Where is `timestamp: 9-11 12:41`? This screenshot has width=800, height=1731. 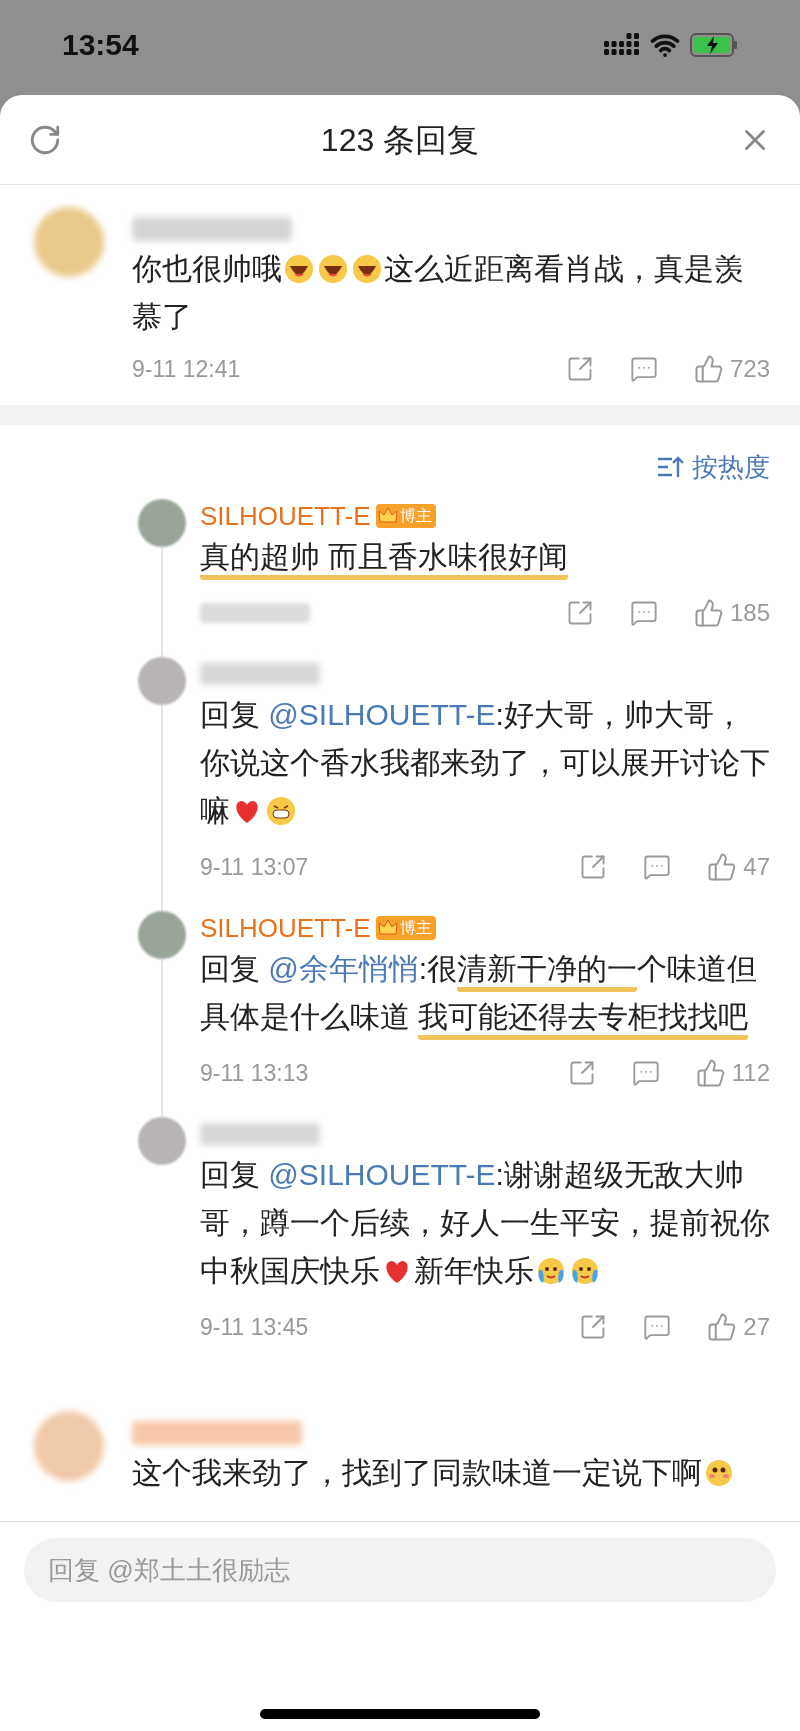 timestamp: 9-11 12:41 is located at coordinates (186, 369).